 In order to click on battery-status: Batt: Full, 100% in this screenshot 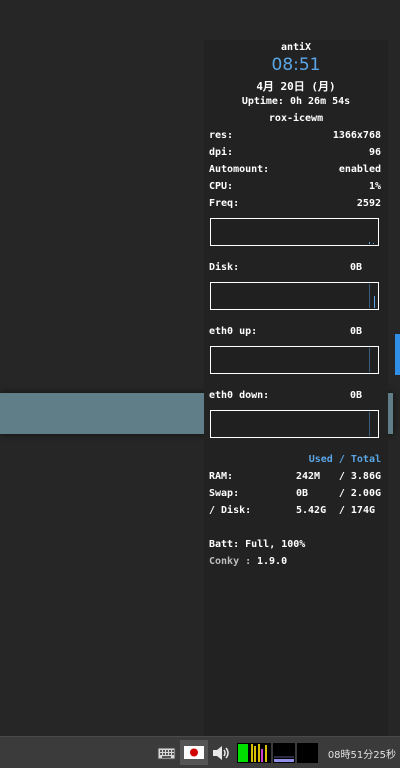, I will do `click(257, 544)`.